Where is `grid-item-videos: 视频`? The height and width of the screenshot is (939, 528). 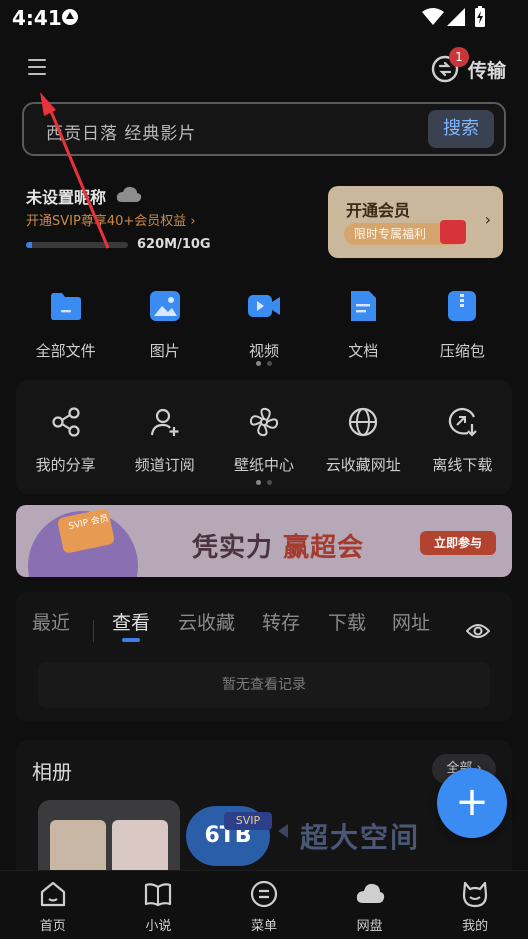
grid-item-videos: 视频 is located at coordinates (263, 325).